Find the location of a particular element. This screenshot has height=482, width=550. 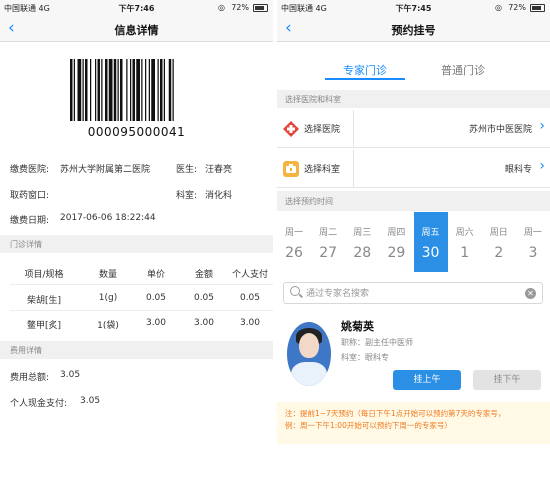

day-option: 周二 27 is located at coordinates (328, 242).